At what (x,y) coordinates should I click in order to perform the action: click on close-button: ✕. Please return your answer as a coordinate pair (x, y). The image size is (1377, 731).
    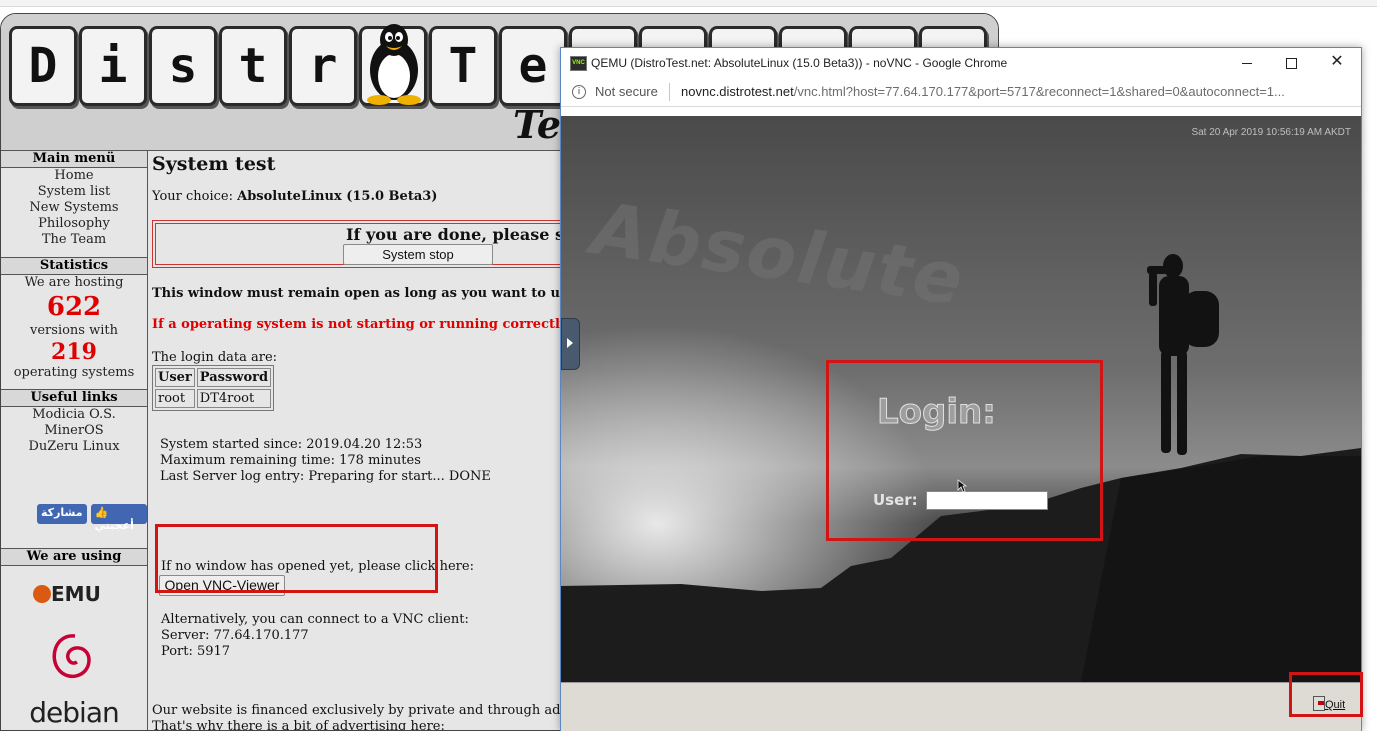
    Looking at the image, I should click on (1337, 62).